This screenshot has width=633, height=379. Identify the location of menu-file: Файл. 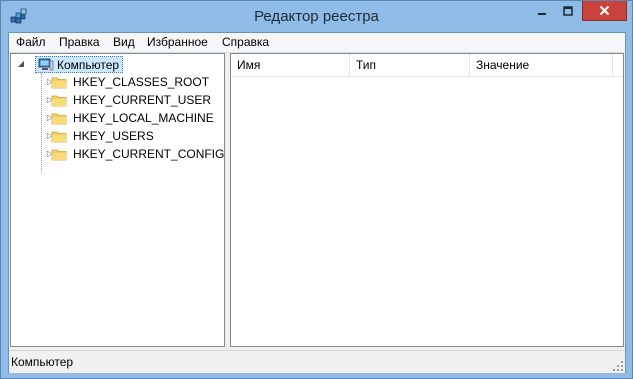
(31, 42).